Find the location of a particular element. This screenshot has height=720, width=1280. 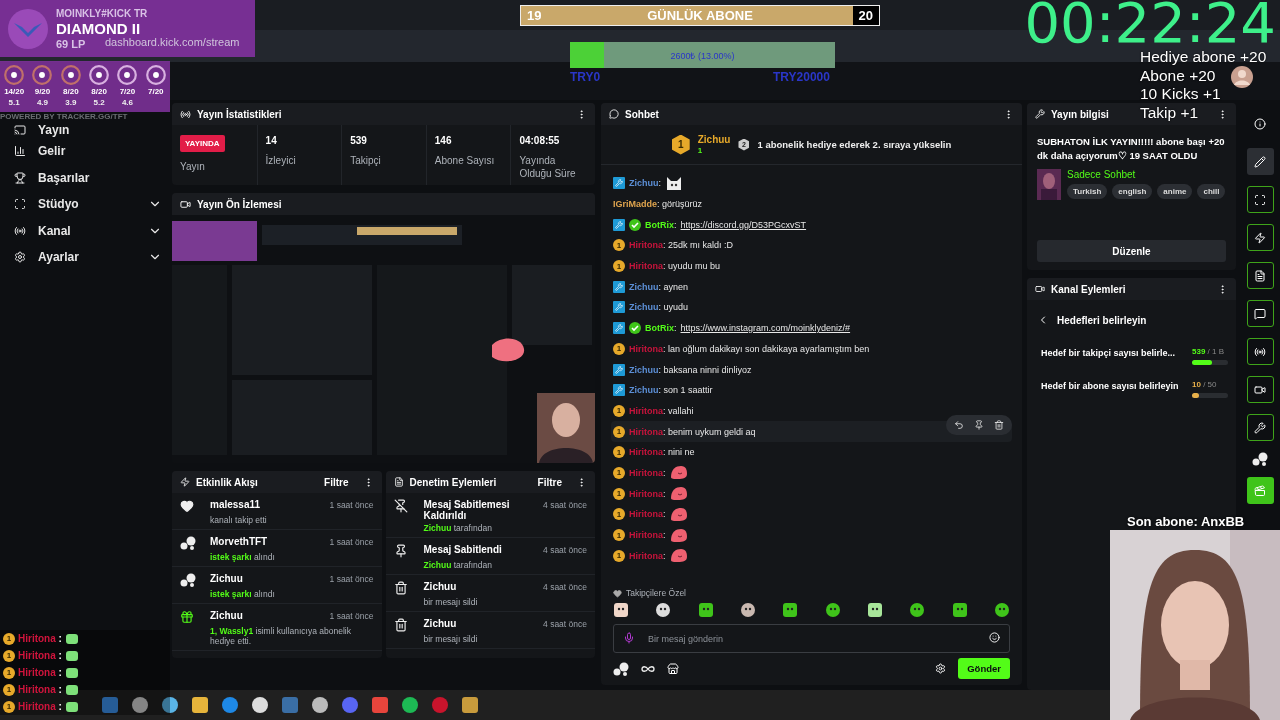

sidebar-item: Gelir is located at coordinates (85, 151).